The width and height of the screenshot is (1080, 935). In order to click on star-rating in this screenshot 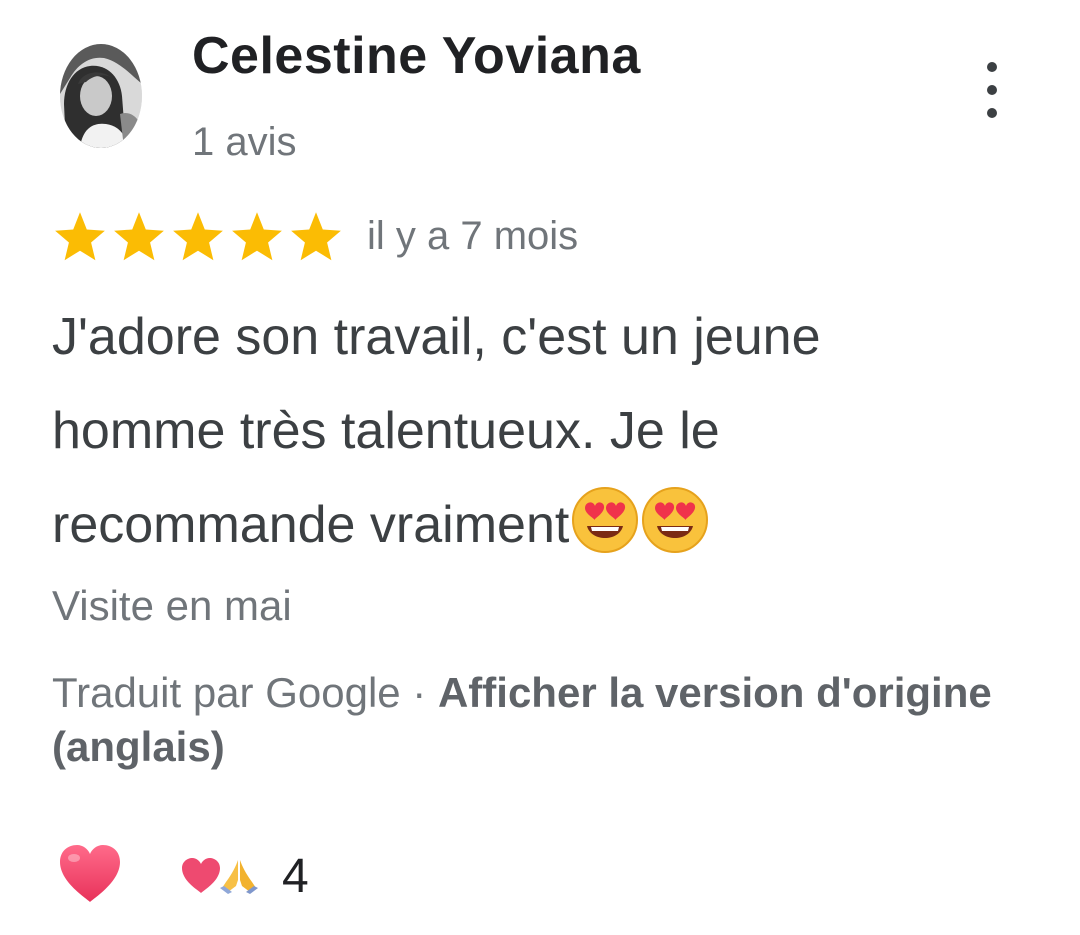, I will do `click(199, 236)`.